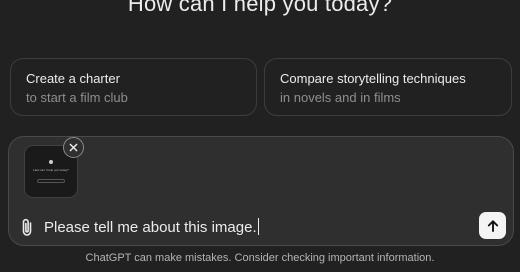 The width and height of the screenshot is (520, 272). Describe the element at coordinates (340, 97) in the screenshot. I see `suggestion-subtitle: in novels and in films` at that location.